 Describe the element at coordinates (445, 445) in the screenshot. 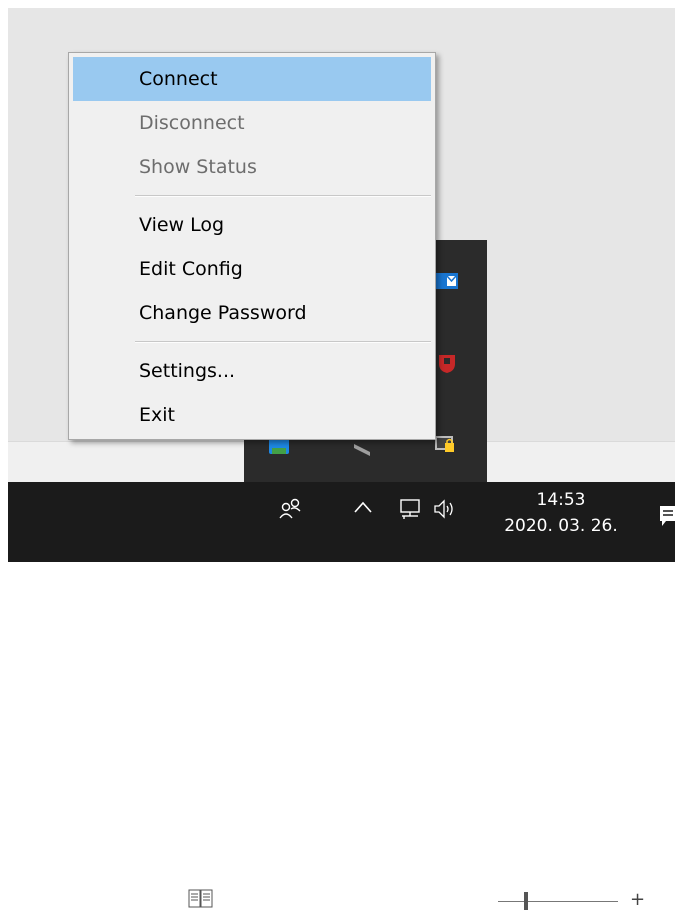

I see `vpn-lock-tray-icon` at that location.